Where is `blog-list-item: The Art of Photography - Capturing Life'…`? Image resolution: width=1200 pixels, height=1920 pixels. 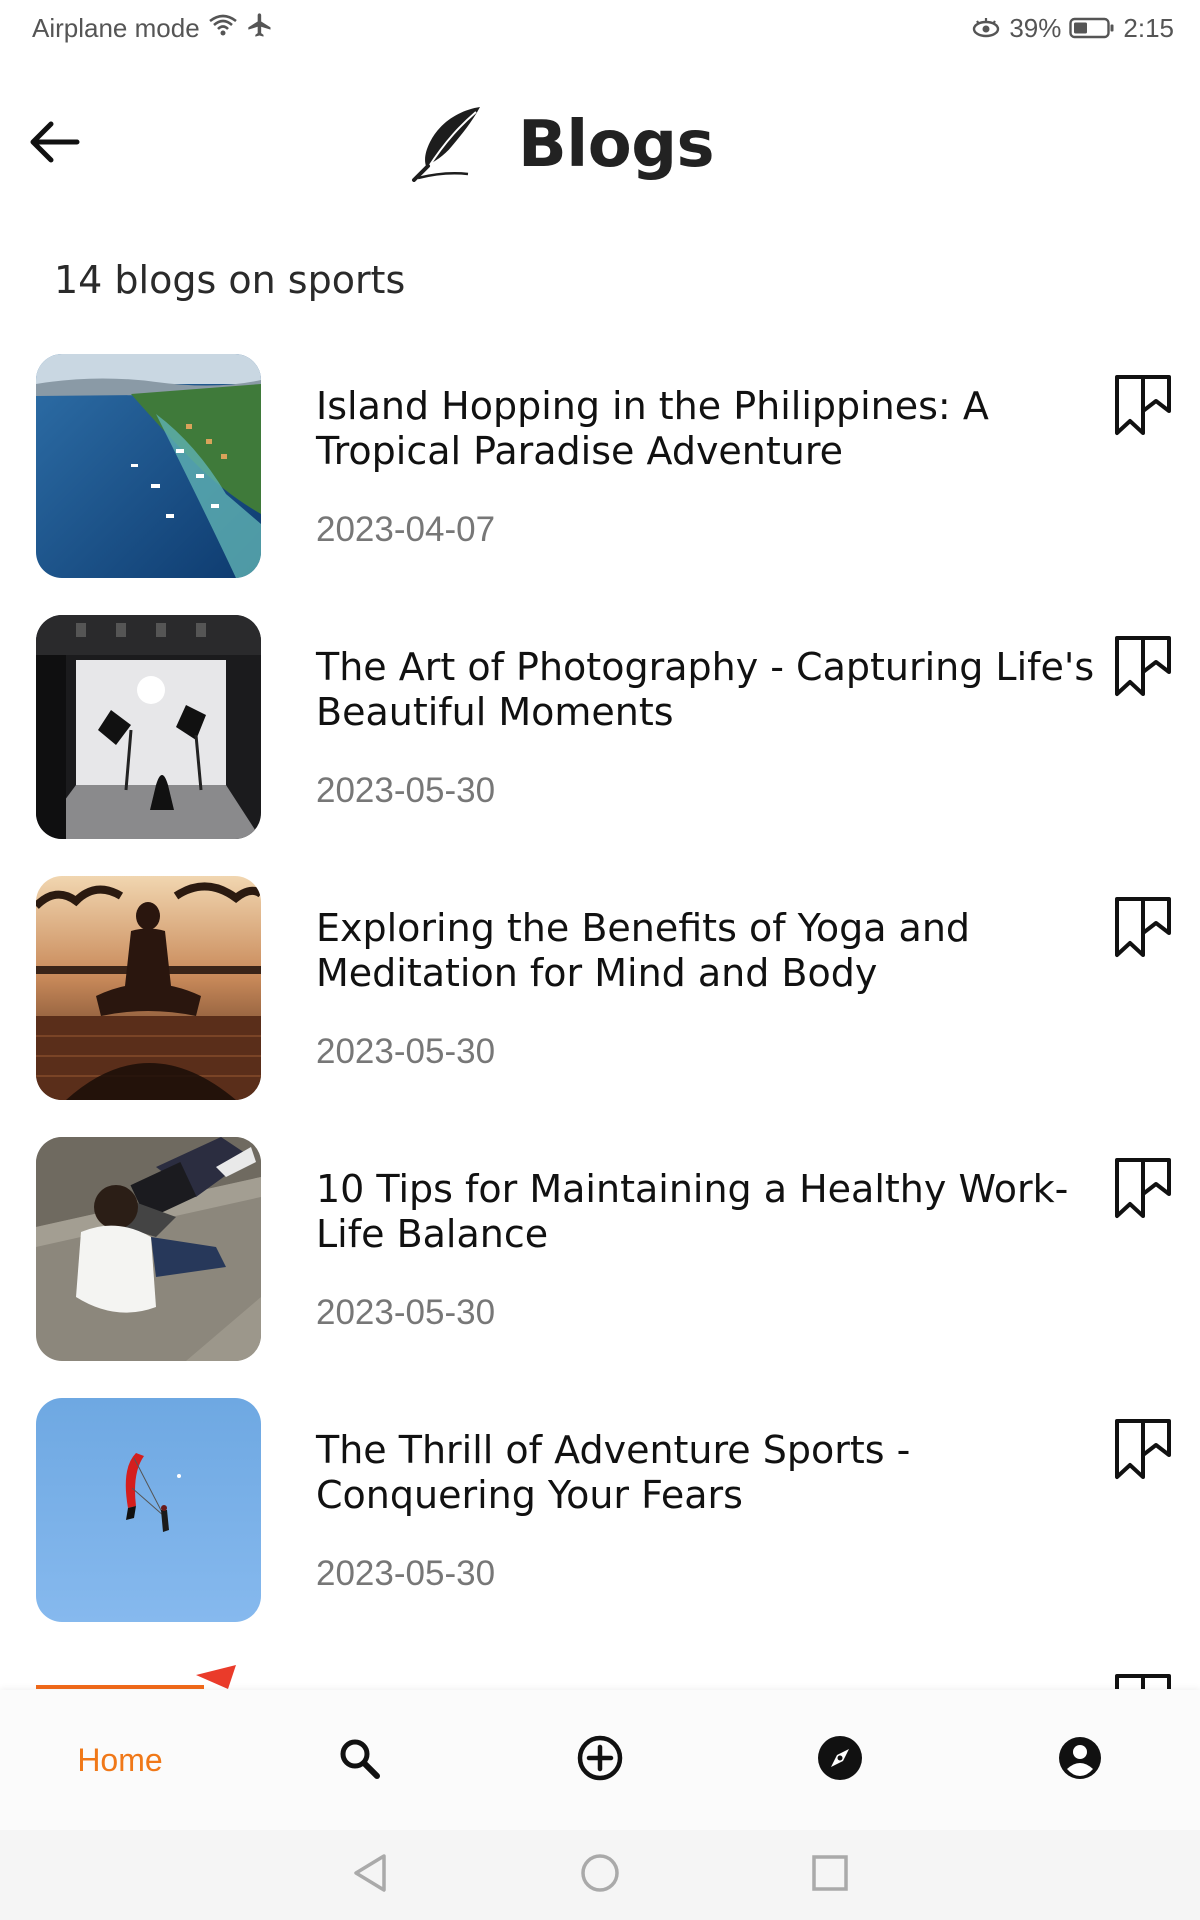
blog-list-item: The Art of Photography - Capturing Life'… is located at coordinates (600, 727).